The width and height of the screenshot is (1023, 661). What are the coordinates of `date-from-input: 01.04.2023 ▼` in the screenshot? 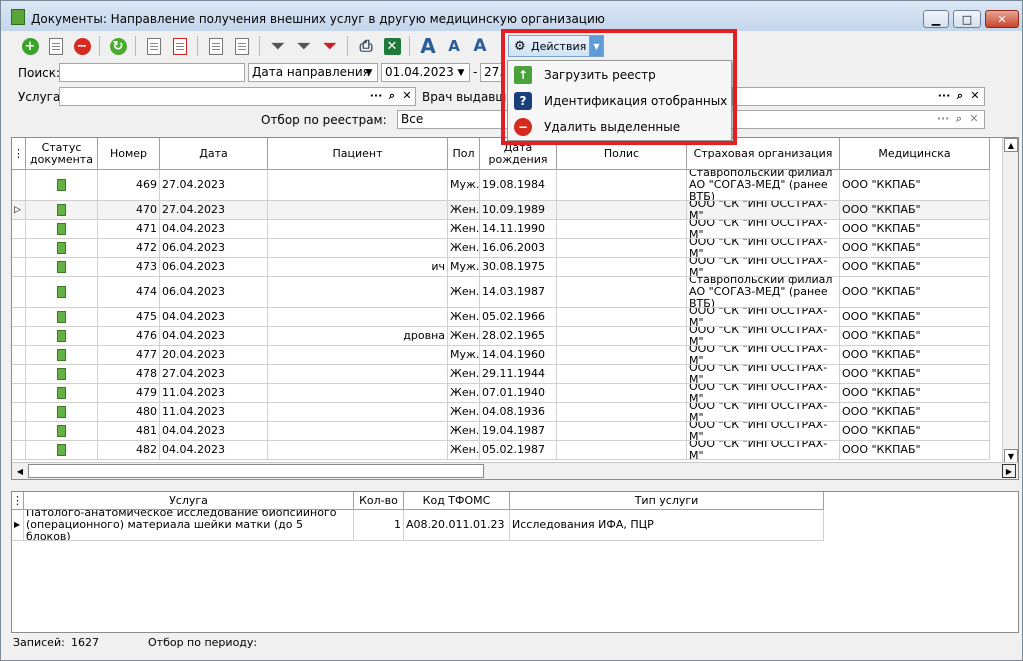 It's located at (425, 72).